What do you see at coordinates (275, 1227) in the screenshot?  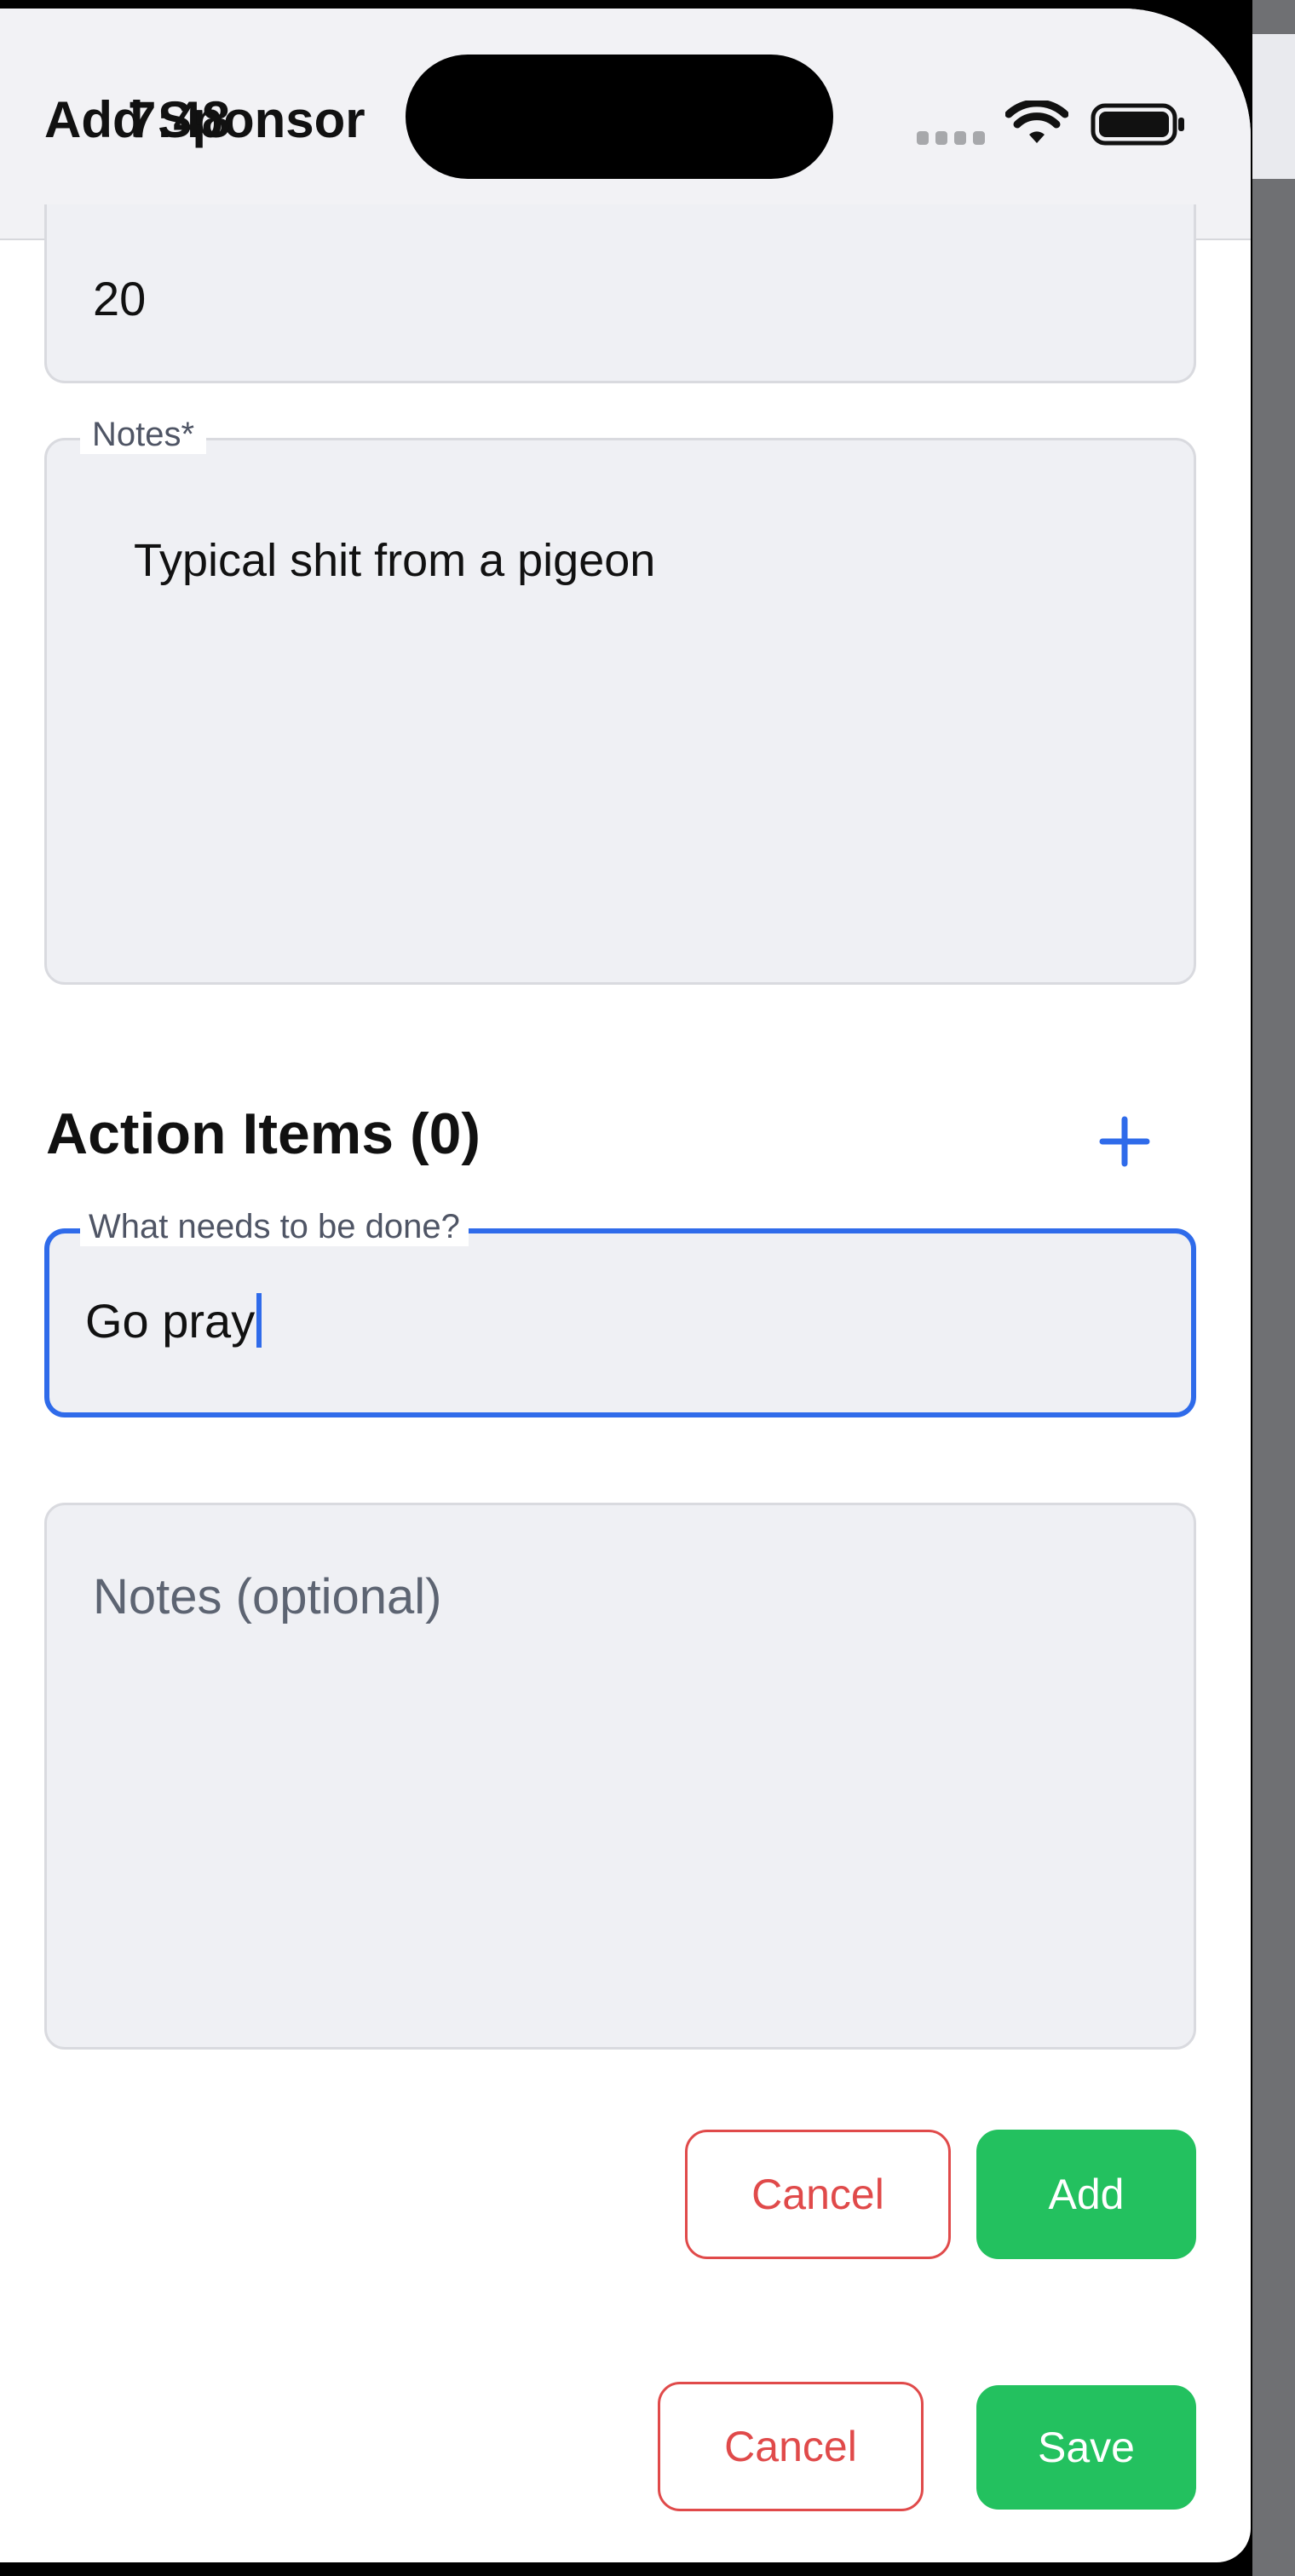 I see `task-input-label: What needs to be done?` at bounding box center [275, 1227].